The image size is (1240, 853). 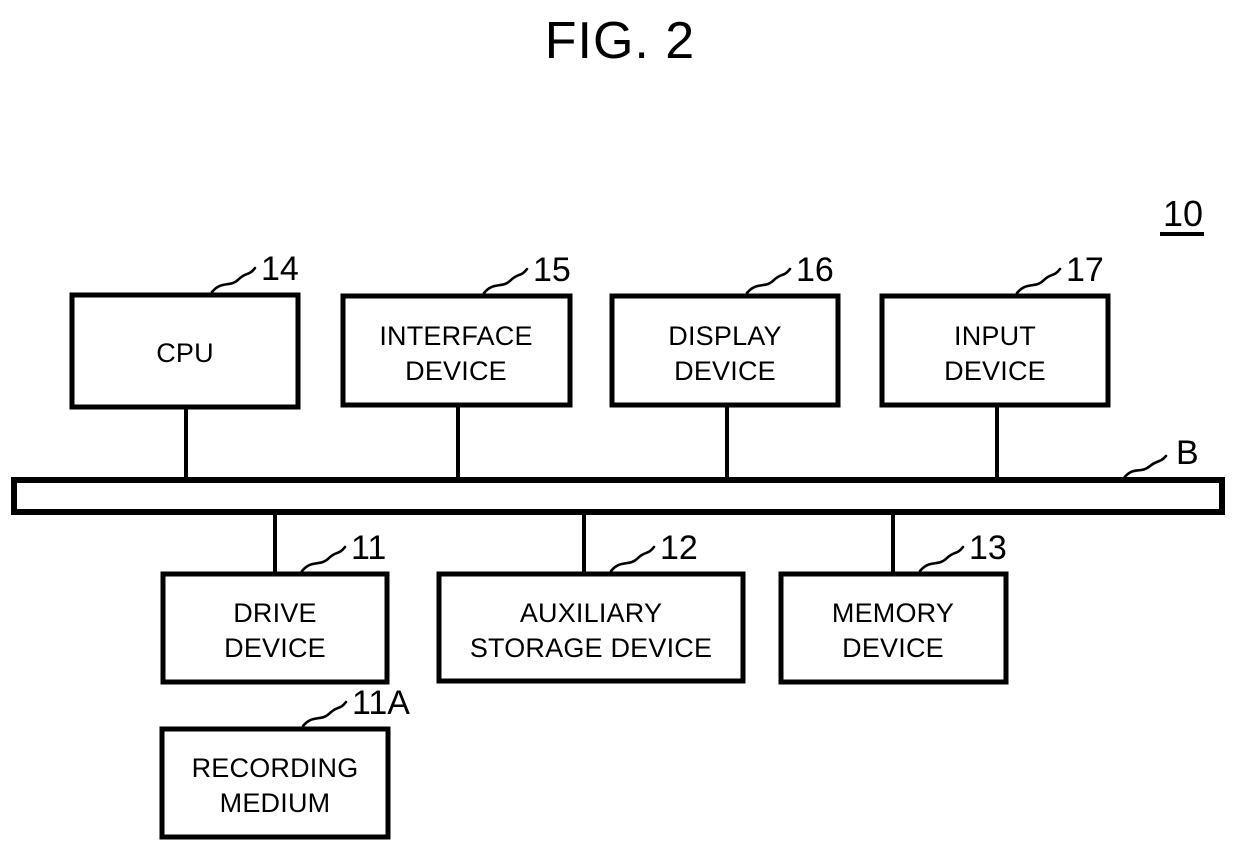 I want to click on block-display-device-label-line1: DISPLAY, so click(x=724, y=336).